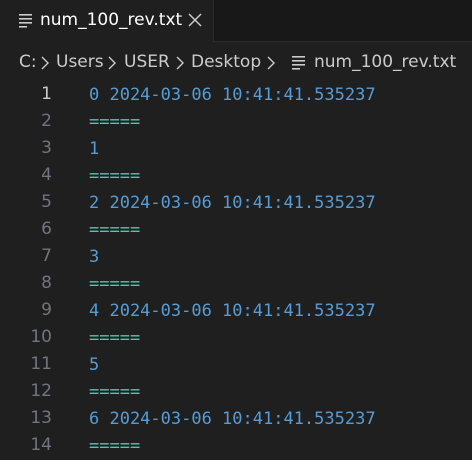  What do you see at coordinates (111, 20) in the screenshot?
I see `tab-label: num_100_rev.txt` at bounding box center [111, 20].